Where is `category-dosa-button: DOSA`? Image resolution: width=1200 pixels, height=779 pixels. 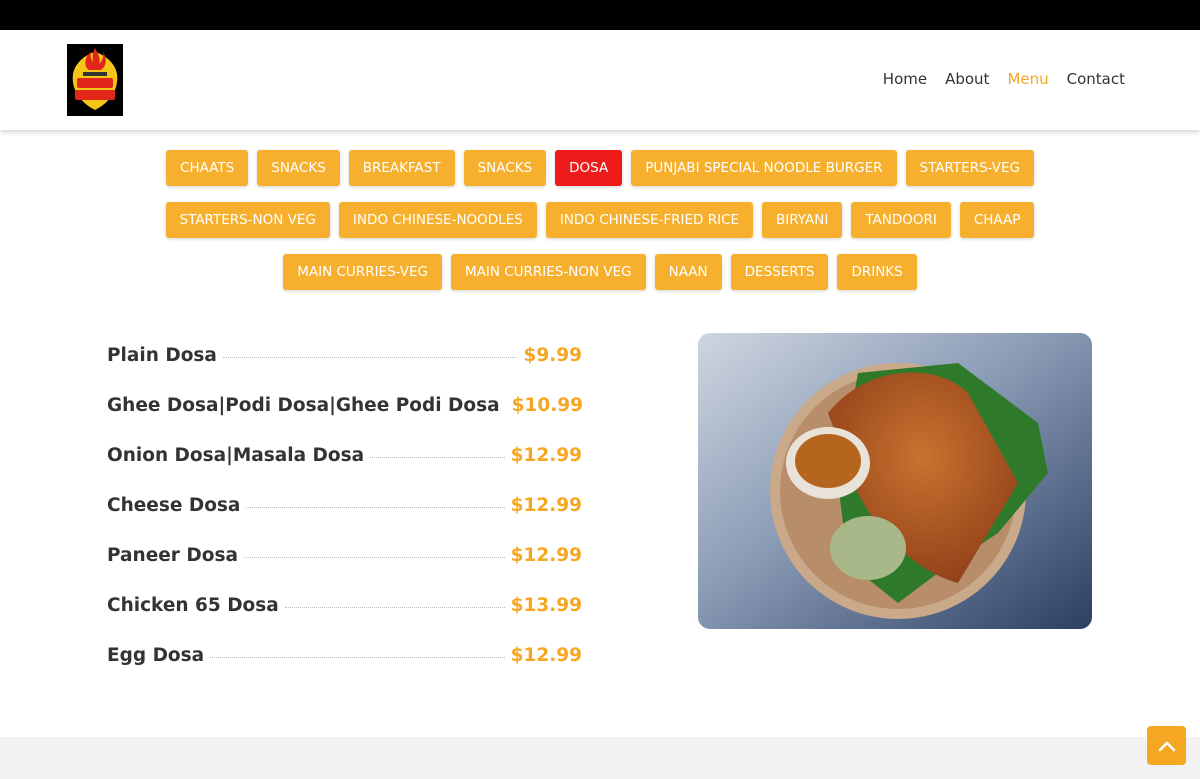
category-dosa-button: DOSA is located at coordinates (589, 168).